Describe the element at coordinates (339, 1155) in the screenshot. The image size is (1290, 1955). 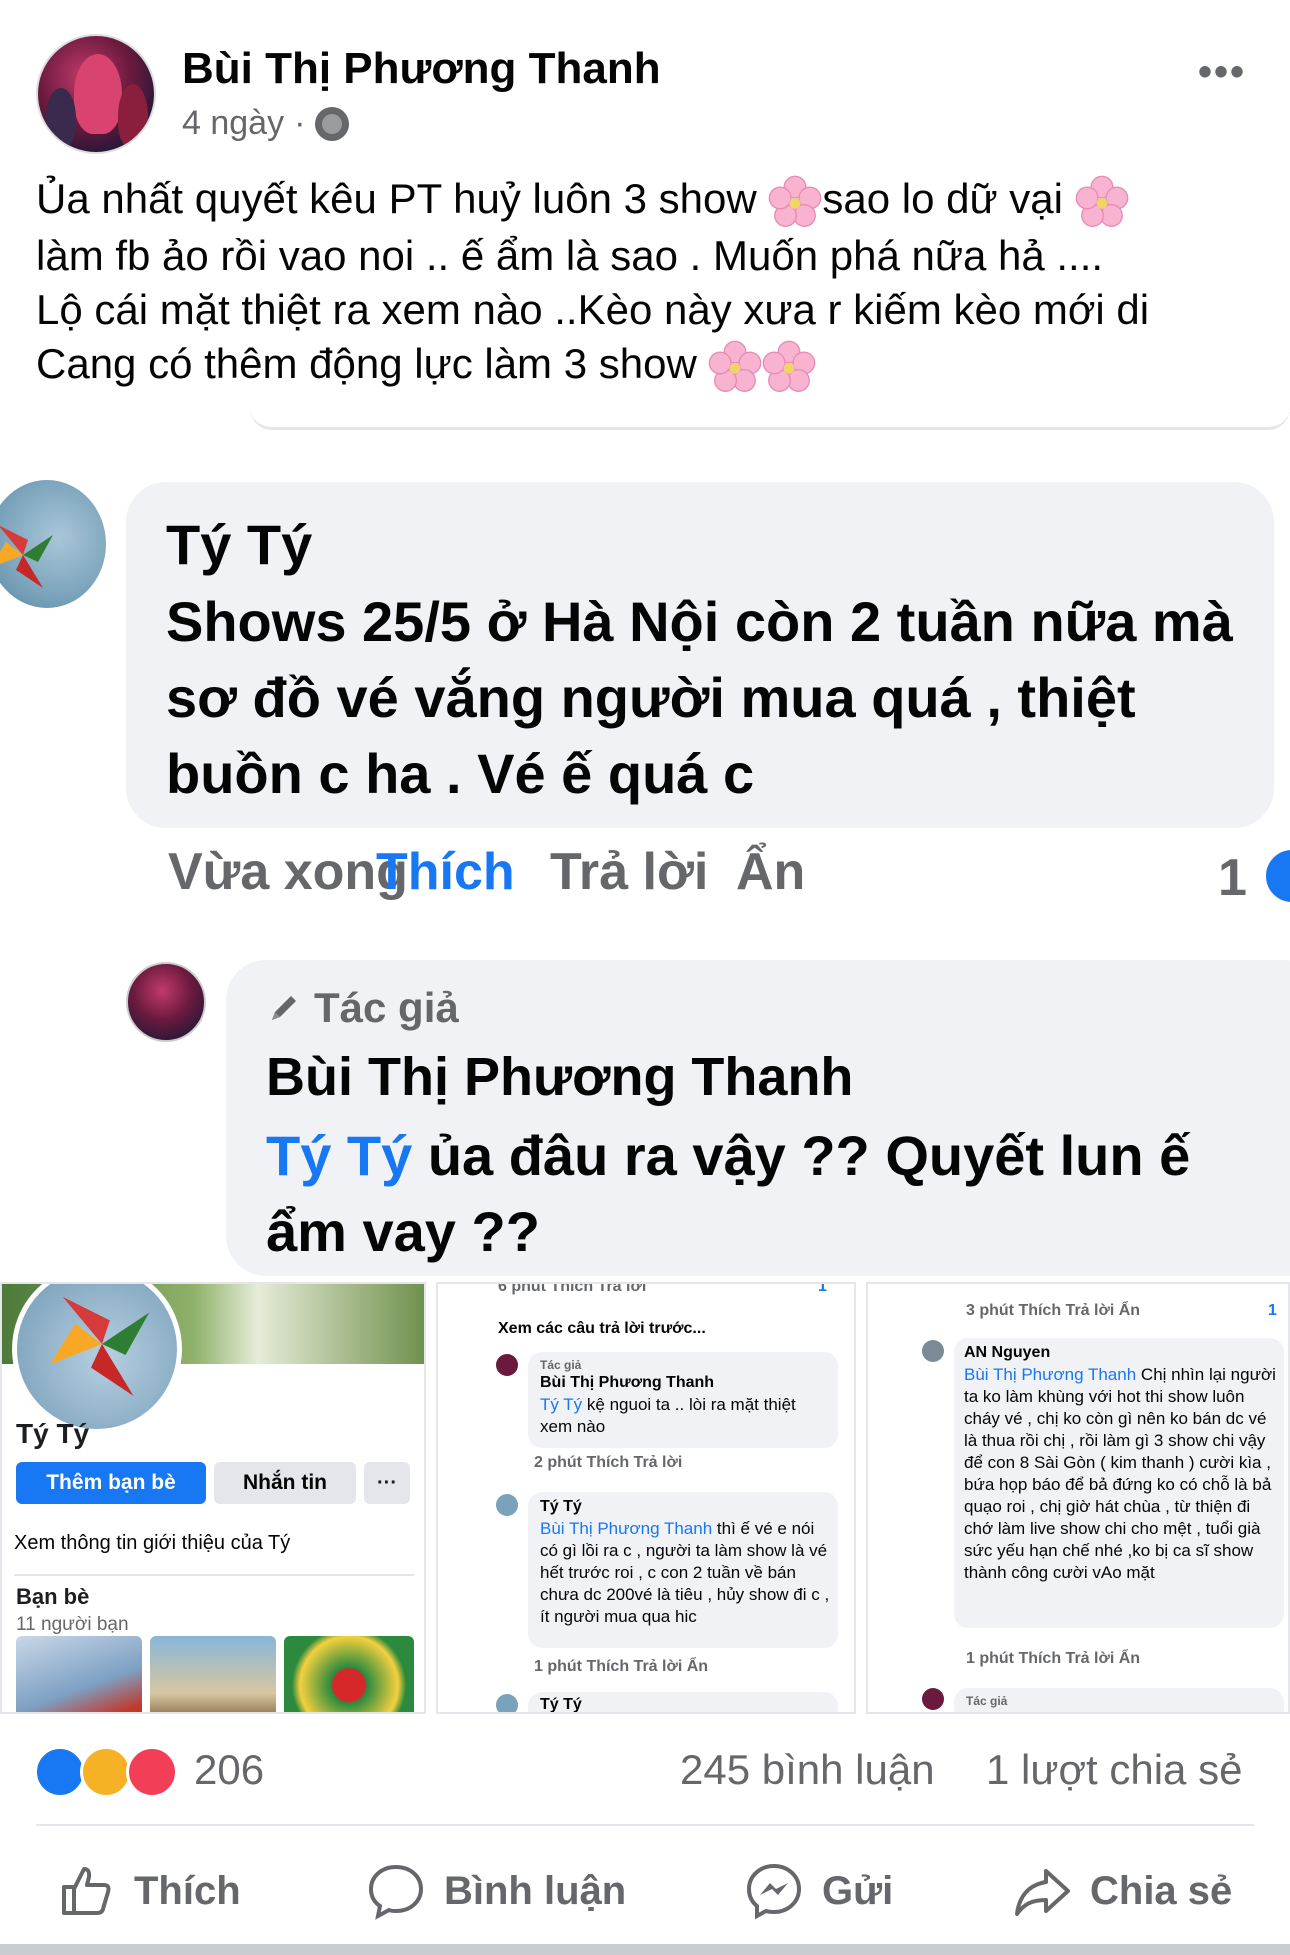
I see `mention-link: Tý Tý` at that location.